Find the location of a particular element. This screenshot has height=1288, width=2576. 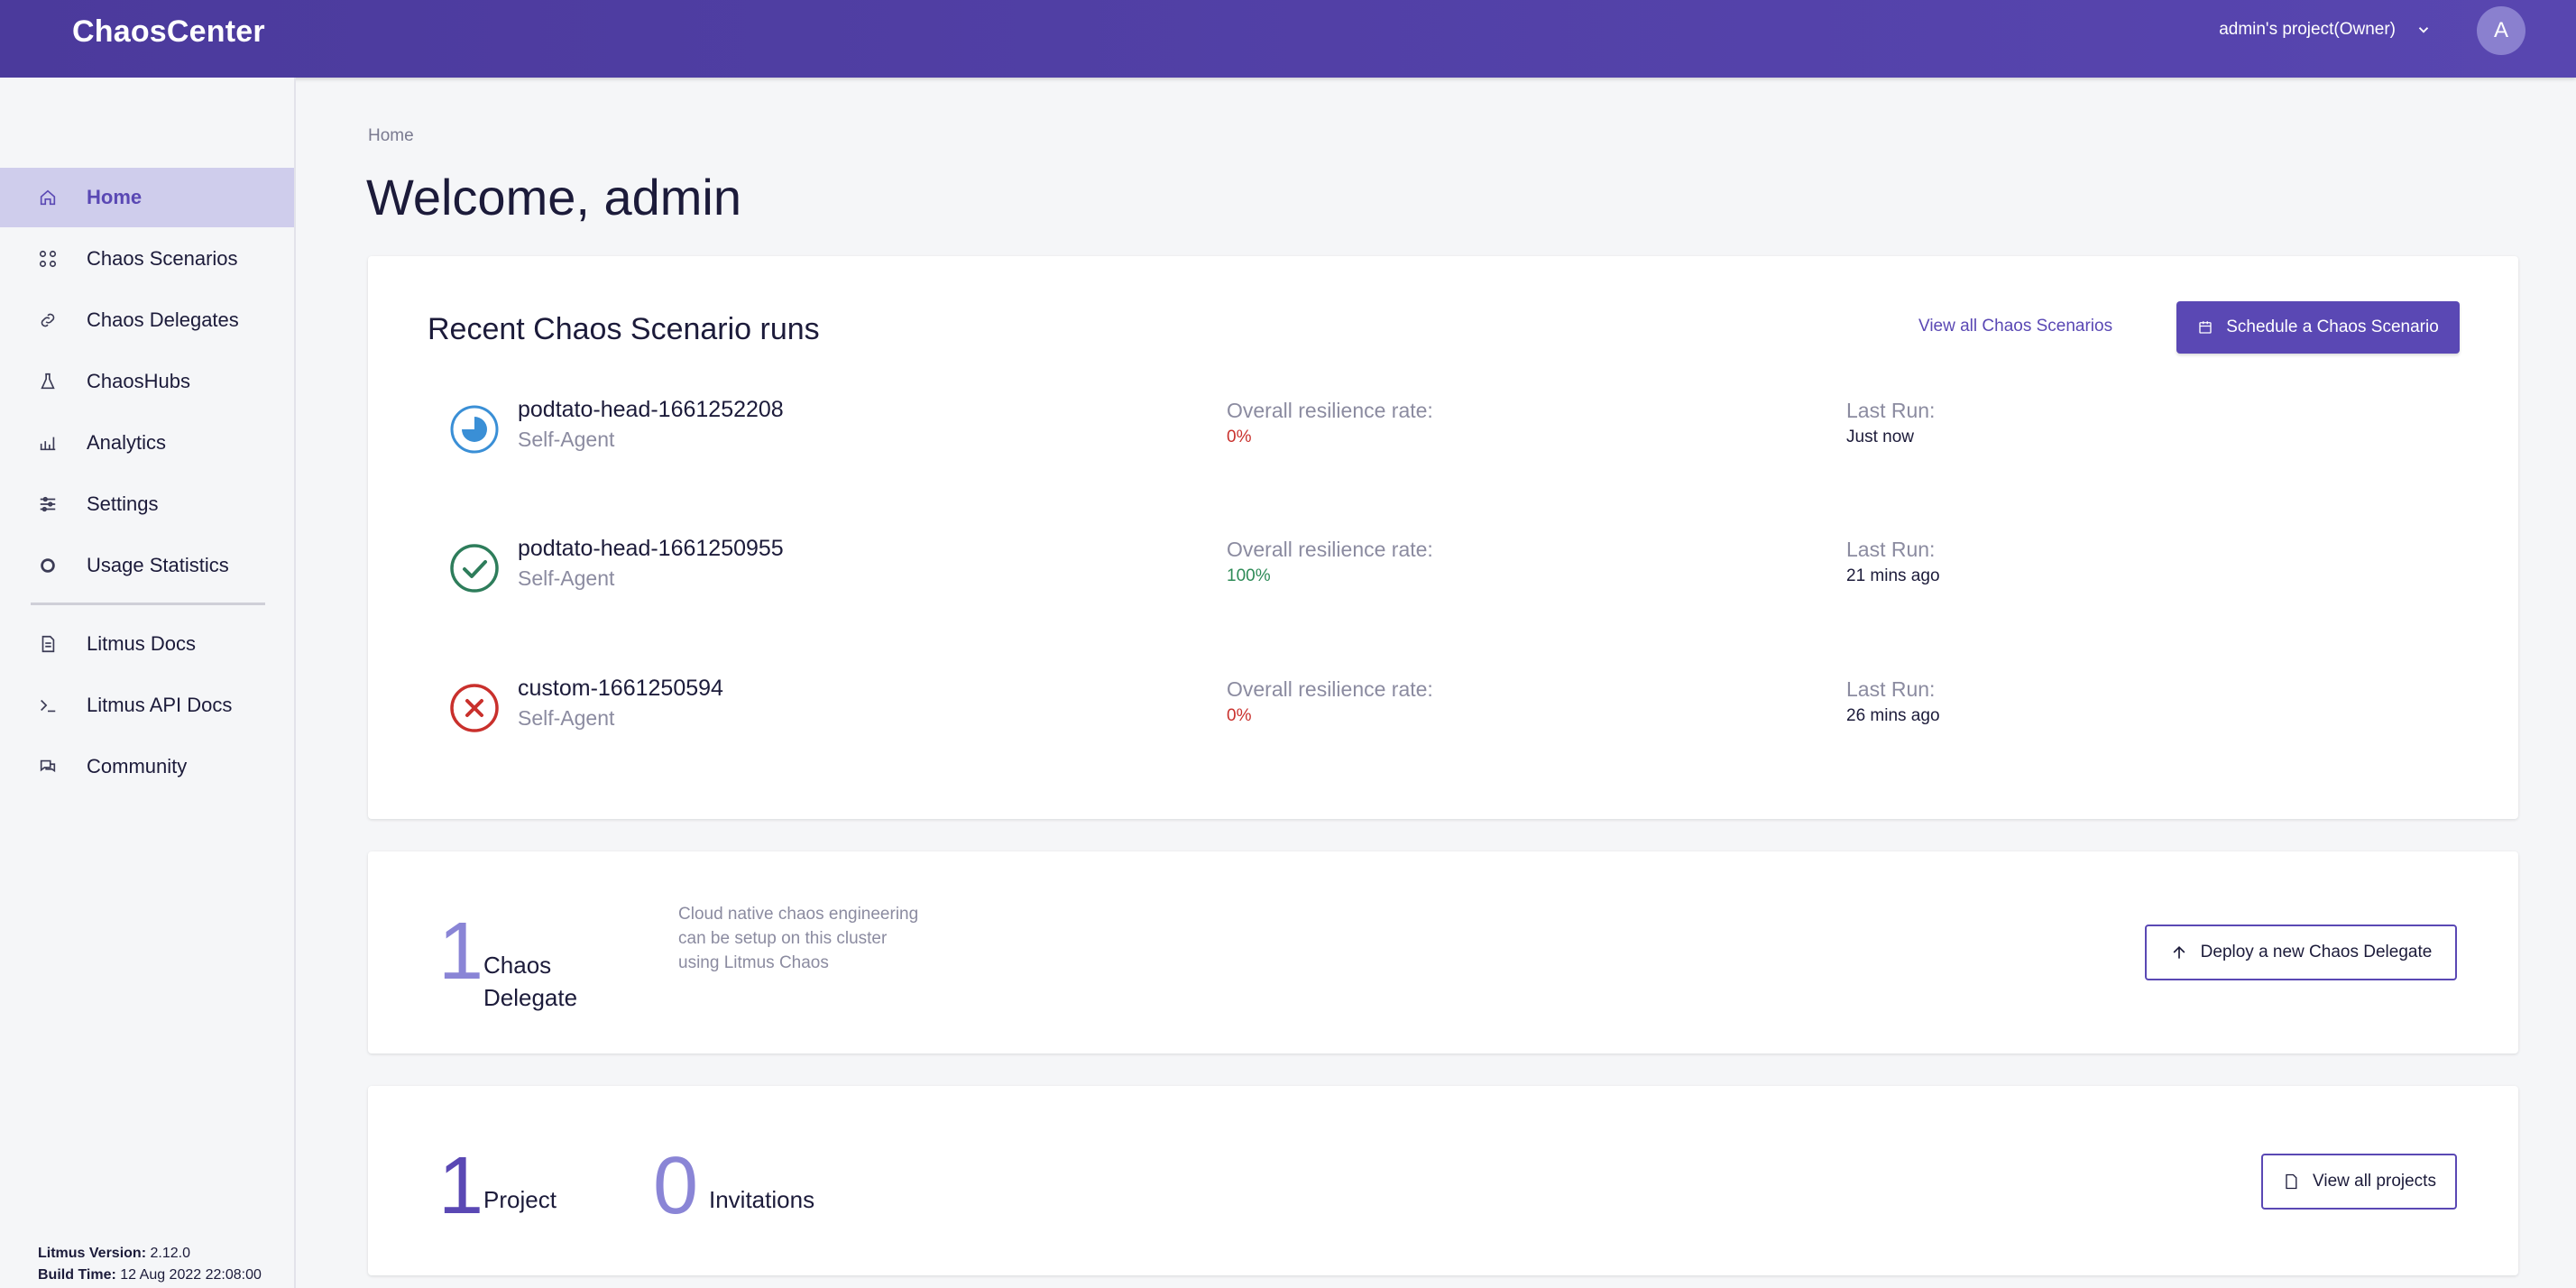

project-count: 1 is located at coordinates (461, 1186).